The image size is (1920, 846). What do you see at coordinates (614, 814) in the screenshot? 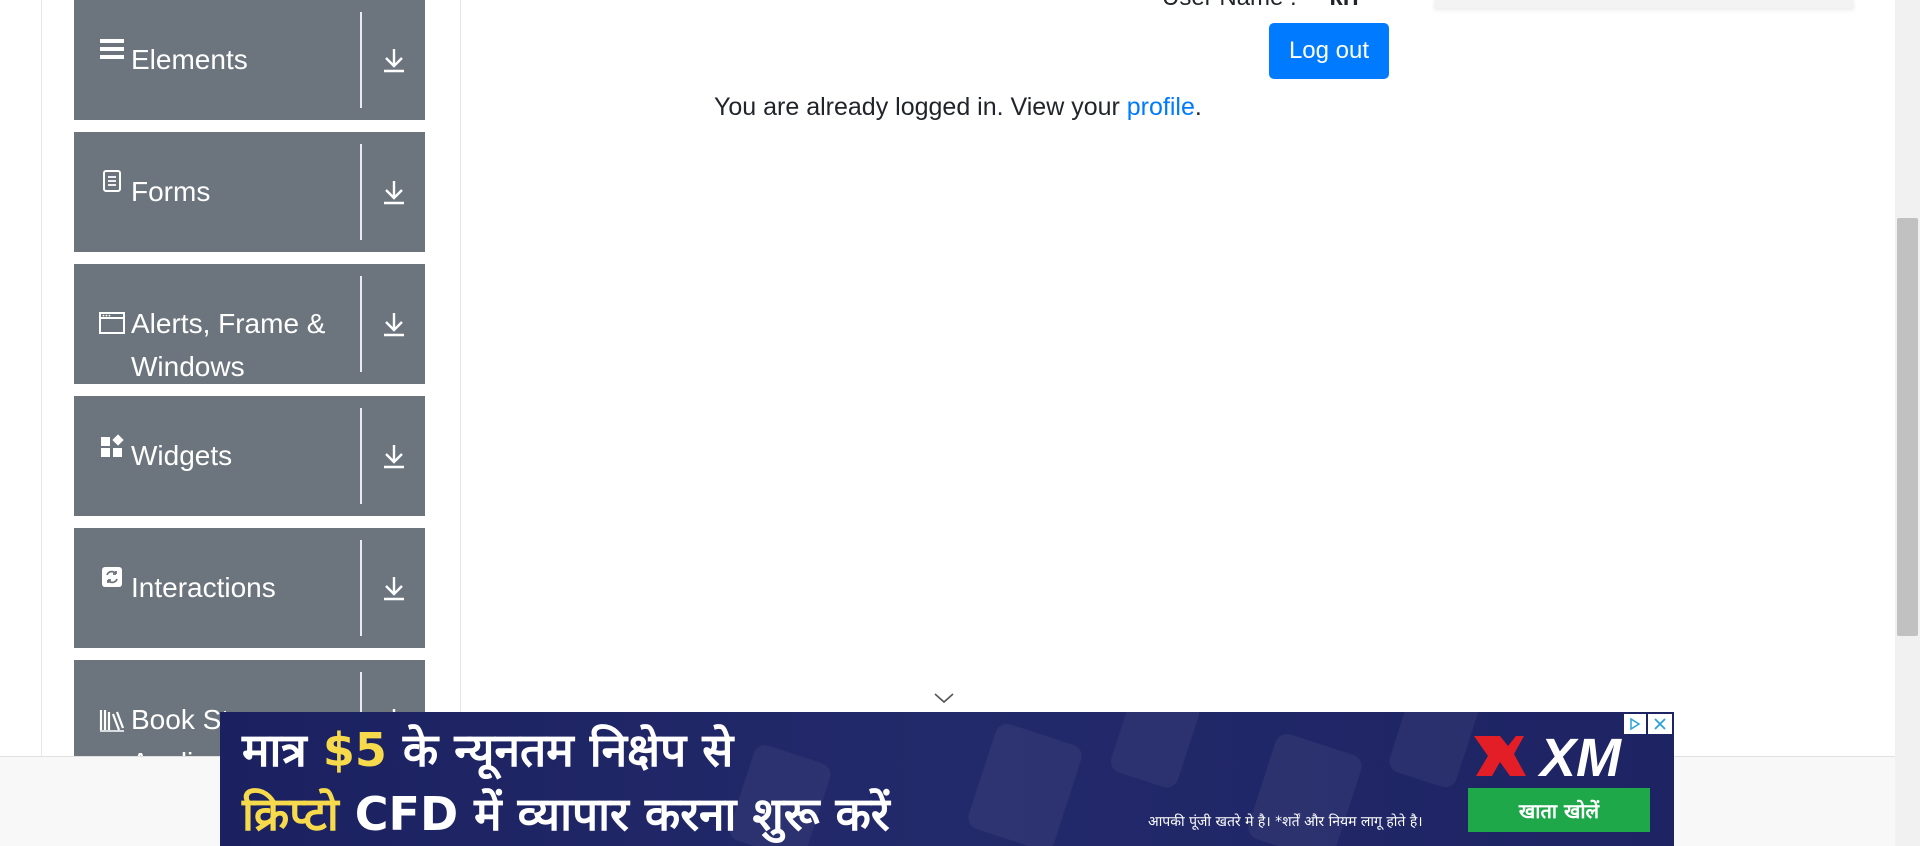
I see `ad-headline-2-suffix: CFD में व्यापार करना शुरू करें` at bounding box center [614, 814].